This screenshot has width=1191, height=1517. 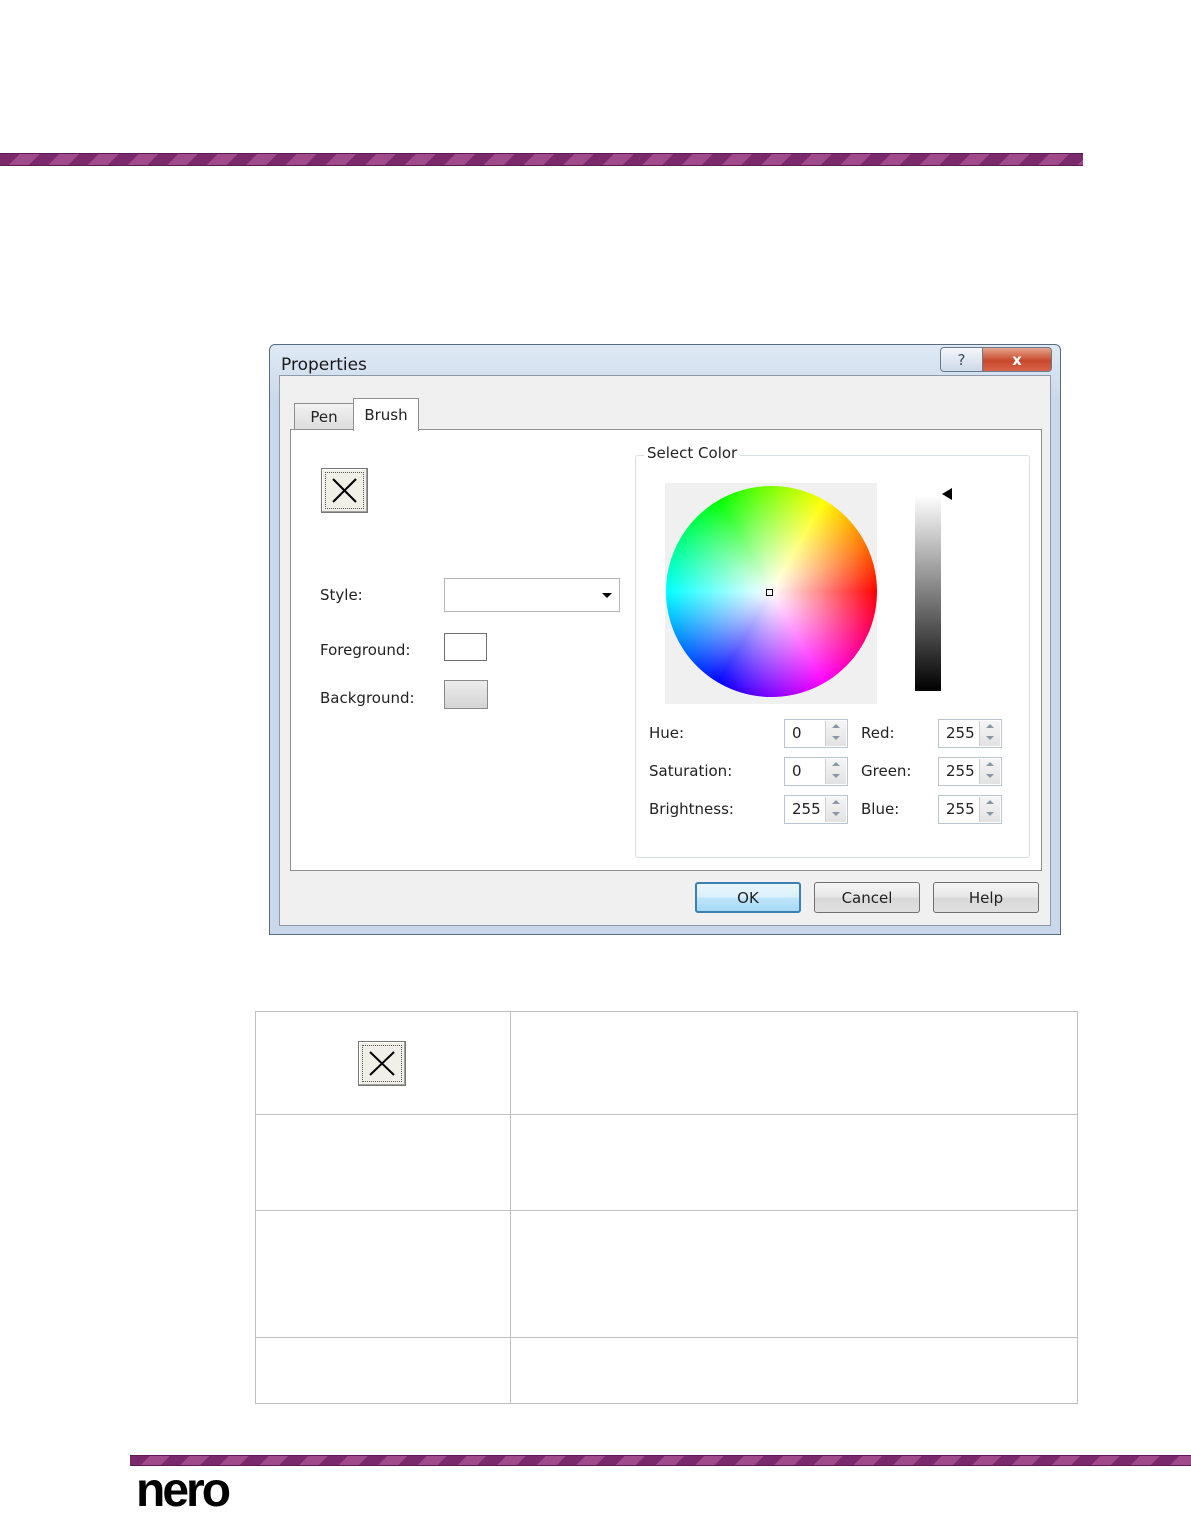 What do you see at coordinates (1017, 359) in the screenshot?
I see `close-icon: x` at bounding box center [1017, 359].